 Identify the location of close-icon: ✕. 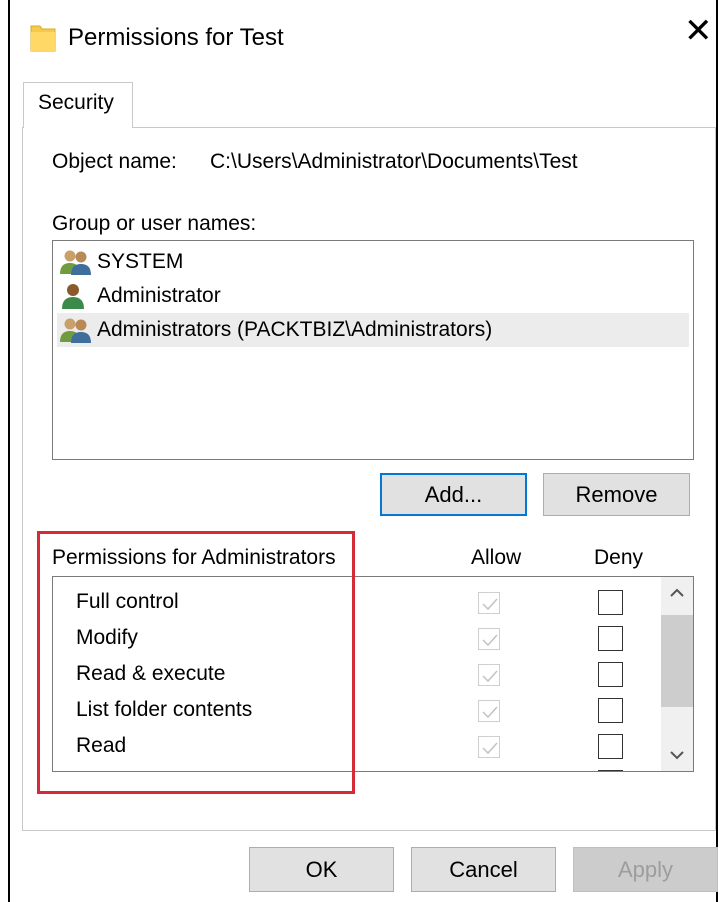
(698, 31).